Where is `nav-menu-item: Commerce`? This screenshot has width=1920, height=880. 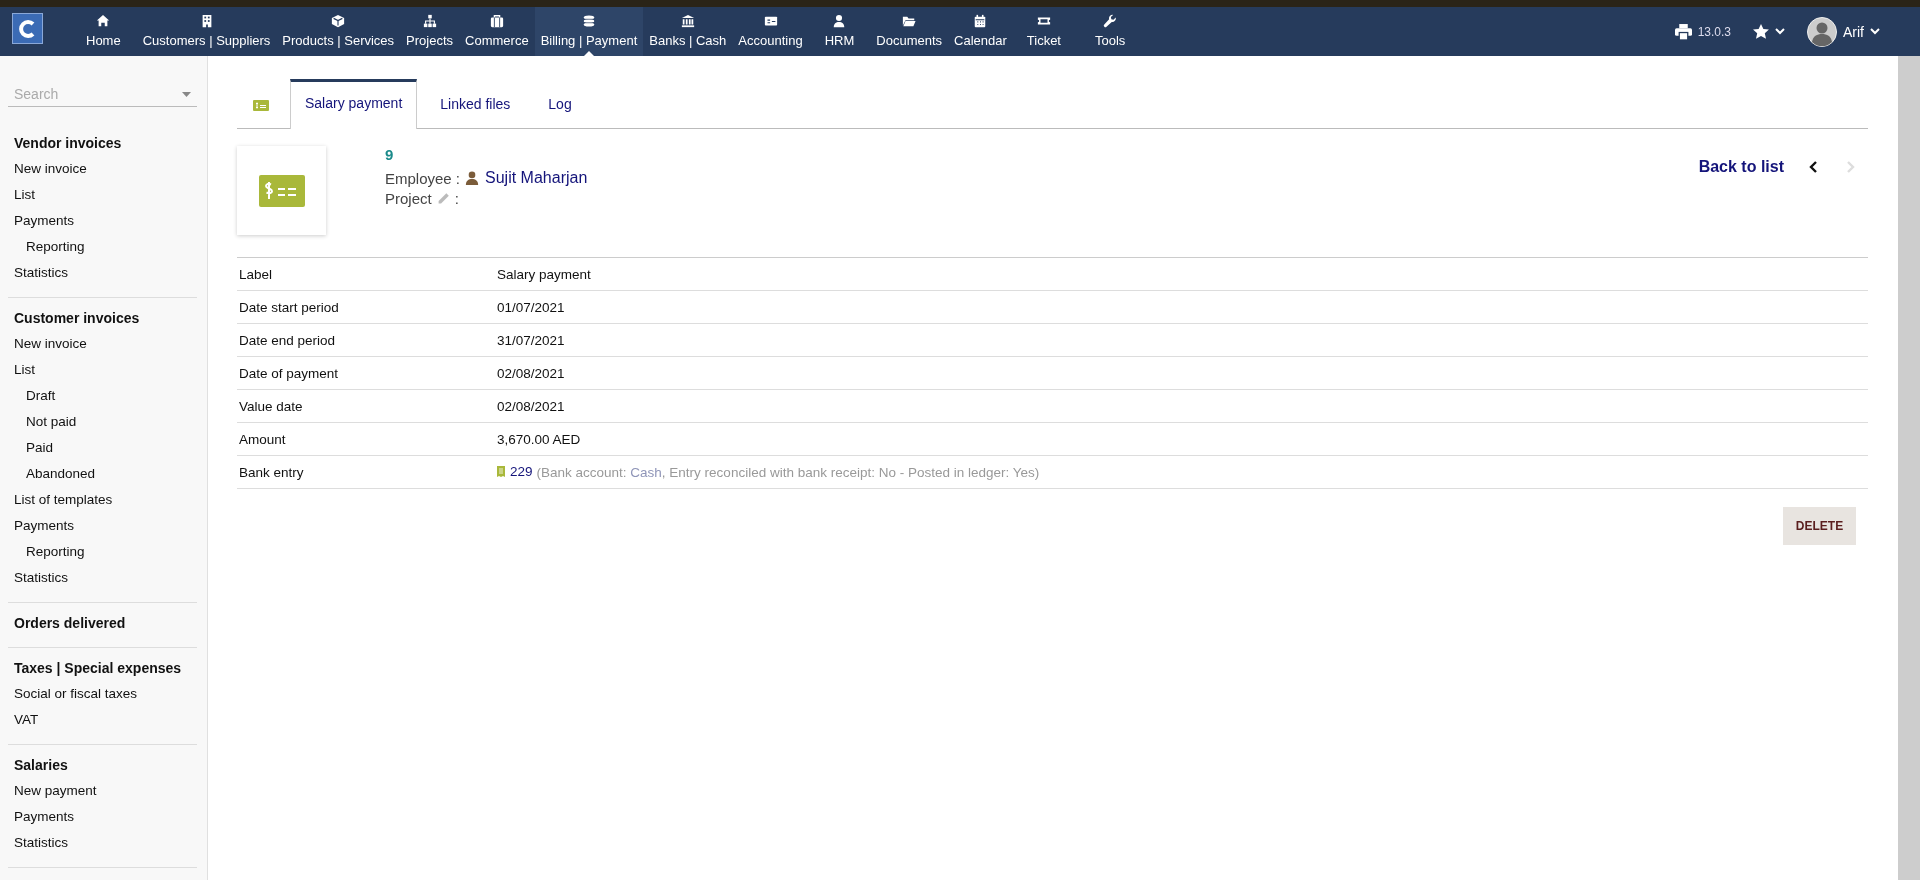 nav-menu-item: Commerce is located at coordinates (497, 31).